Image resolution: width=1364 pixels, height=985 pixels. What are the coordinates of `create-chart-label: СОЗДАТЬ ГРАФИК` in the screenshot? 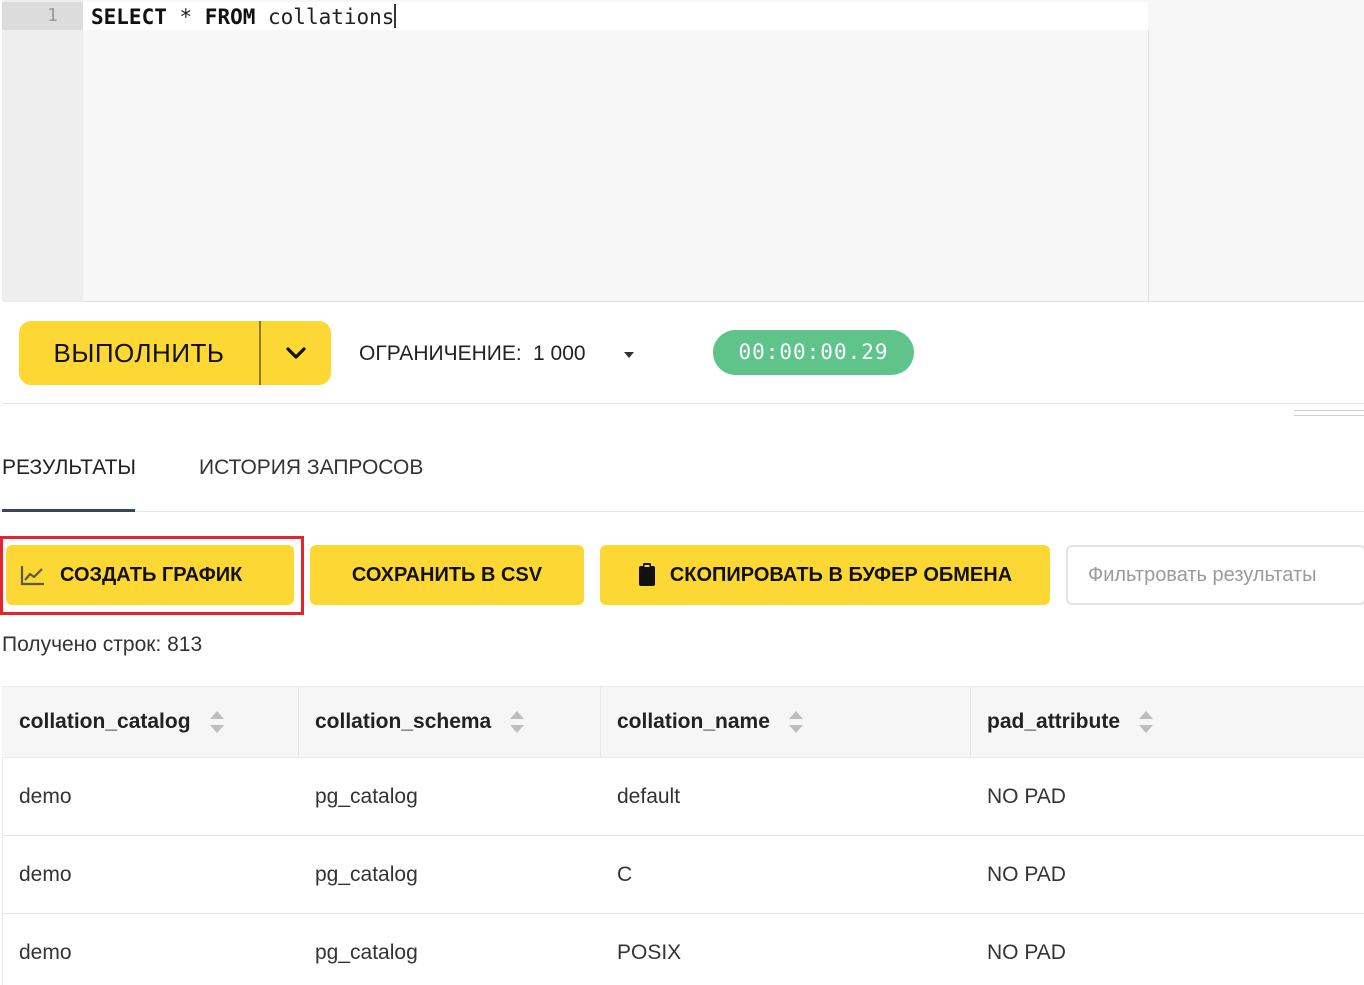 It's located at (151, 574).